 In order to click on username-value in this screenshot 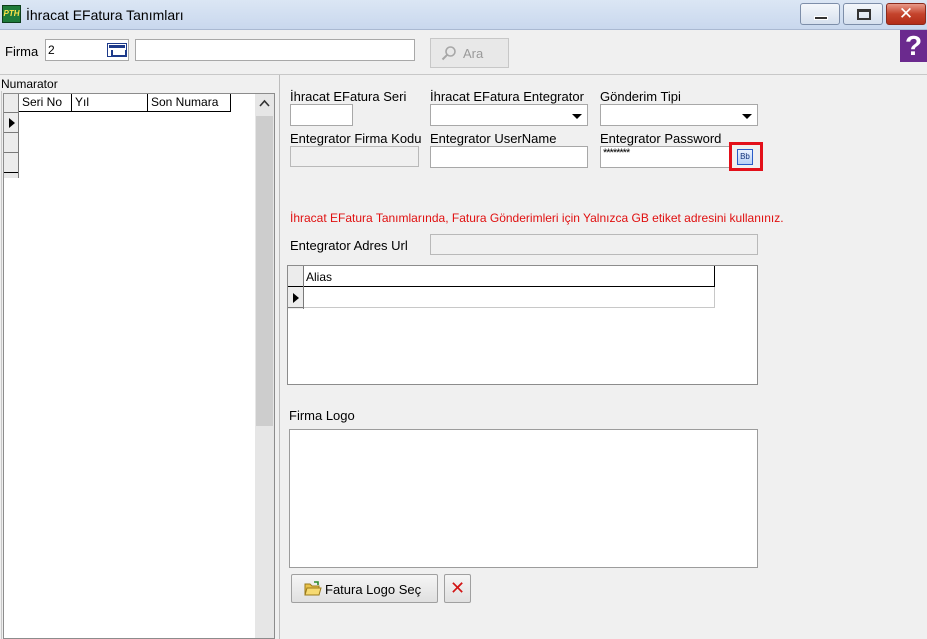, I will do `click(433, 149)`.